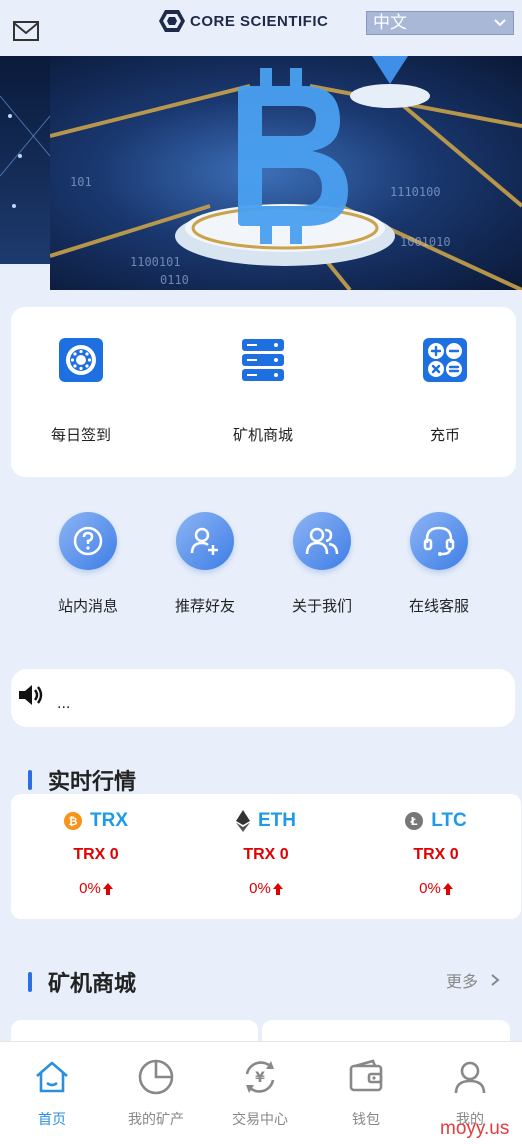  What do you see at coordinates (204, 606) in the screenshot?
I see `shortcut-label: 推荐好友` at bounding box center [204, 606].